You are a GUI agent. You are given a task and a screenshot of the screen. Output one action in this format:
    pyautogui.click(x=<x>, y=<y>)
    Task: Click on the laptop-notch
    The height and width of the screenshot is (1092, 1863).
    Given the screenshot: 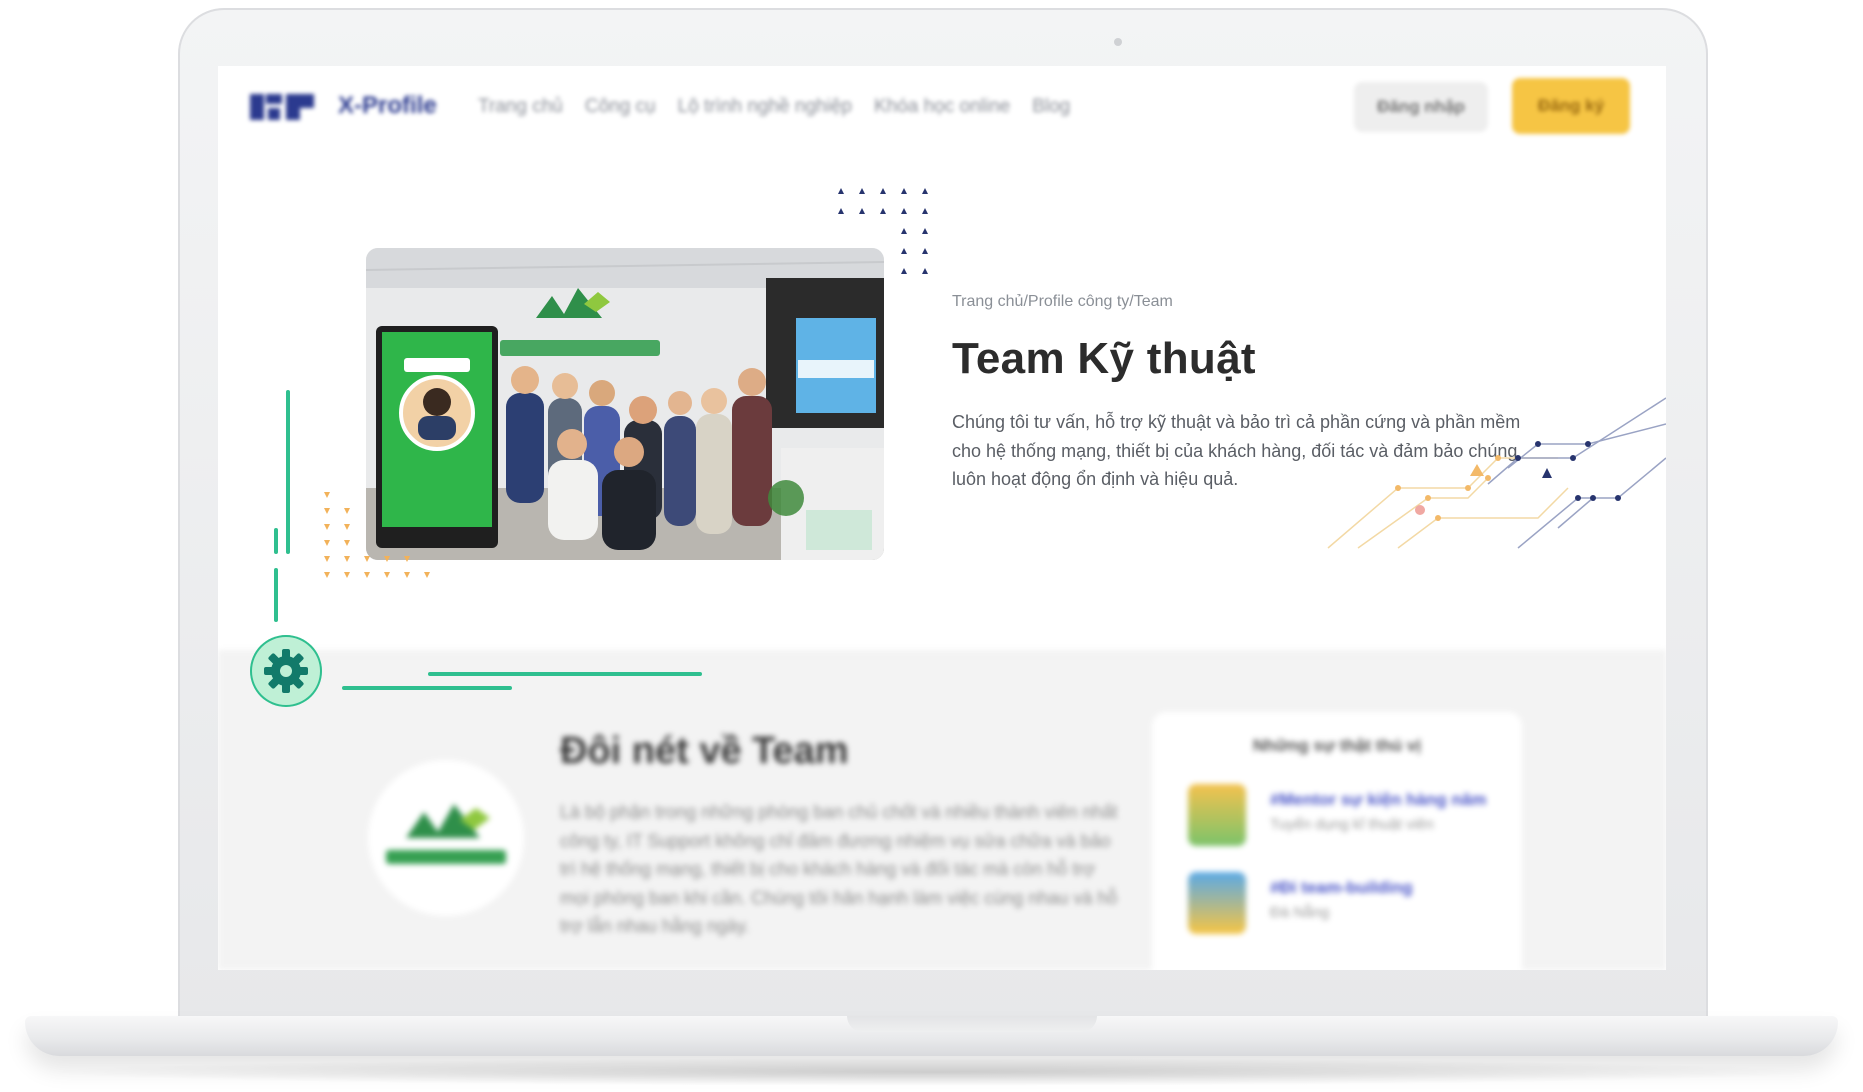 What is the action you would take?
    pyautogui.click(x=972, y=1024)
    